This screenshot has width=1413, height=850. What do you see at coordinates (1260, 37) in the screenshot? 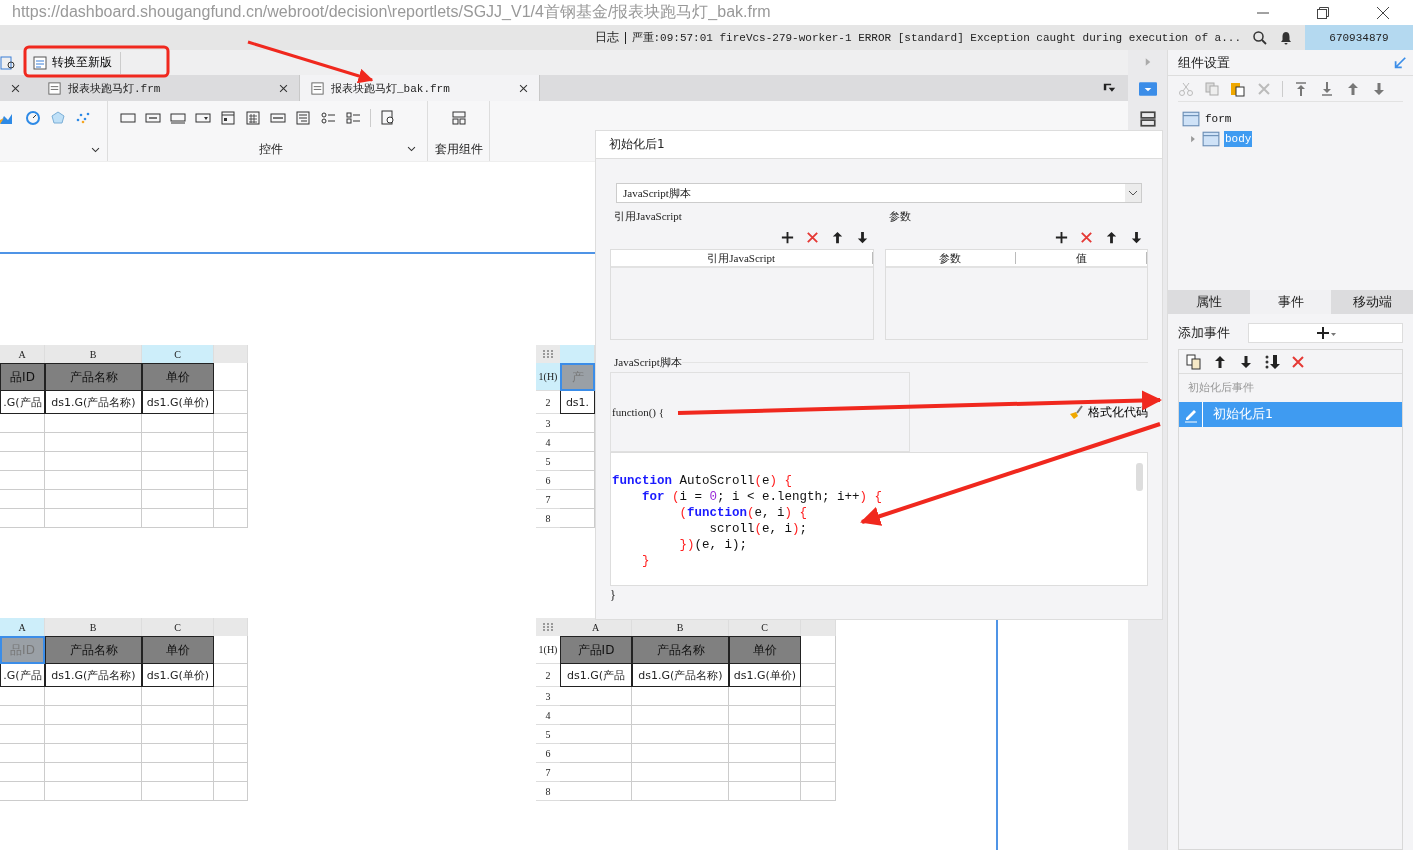
I see `search-icon` at bounding box center [1260, 37].